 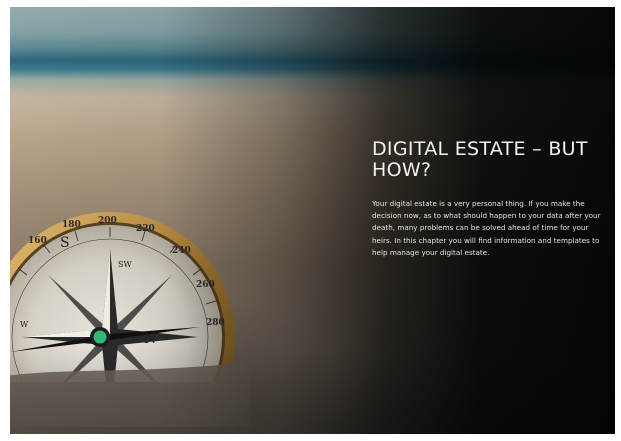 What do you see at coordinates (480, 159) in the screenshot?
I see `hero-title: DIGITAL ESTATE – BUT HOW?` at bounding box center [480, 159].